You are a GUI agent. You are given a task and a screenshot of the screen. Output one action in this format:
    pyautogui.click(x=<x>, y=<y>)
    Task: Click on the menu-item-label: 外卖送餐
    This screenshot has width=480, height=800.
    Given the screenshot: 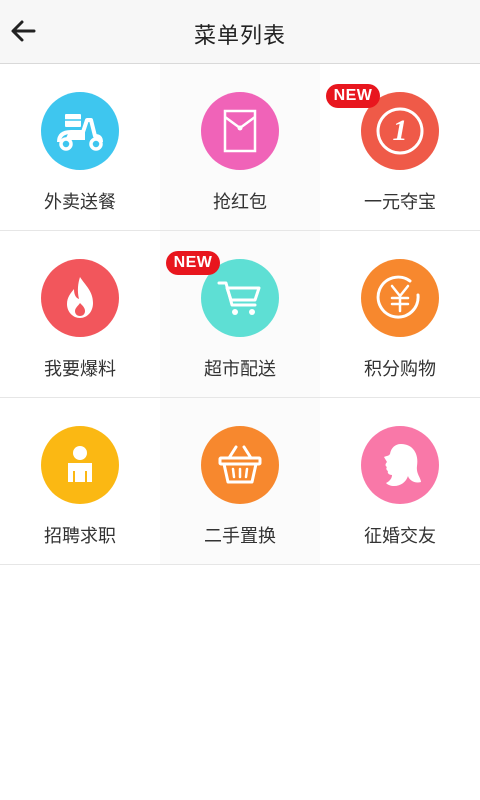 What is the action you would take?
    pyautogui.click(x=80, y=202)
    